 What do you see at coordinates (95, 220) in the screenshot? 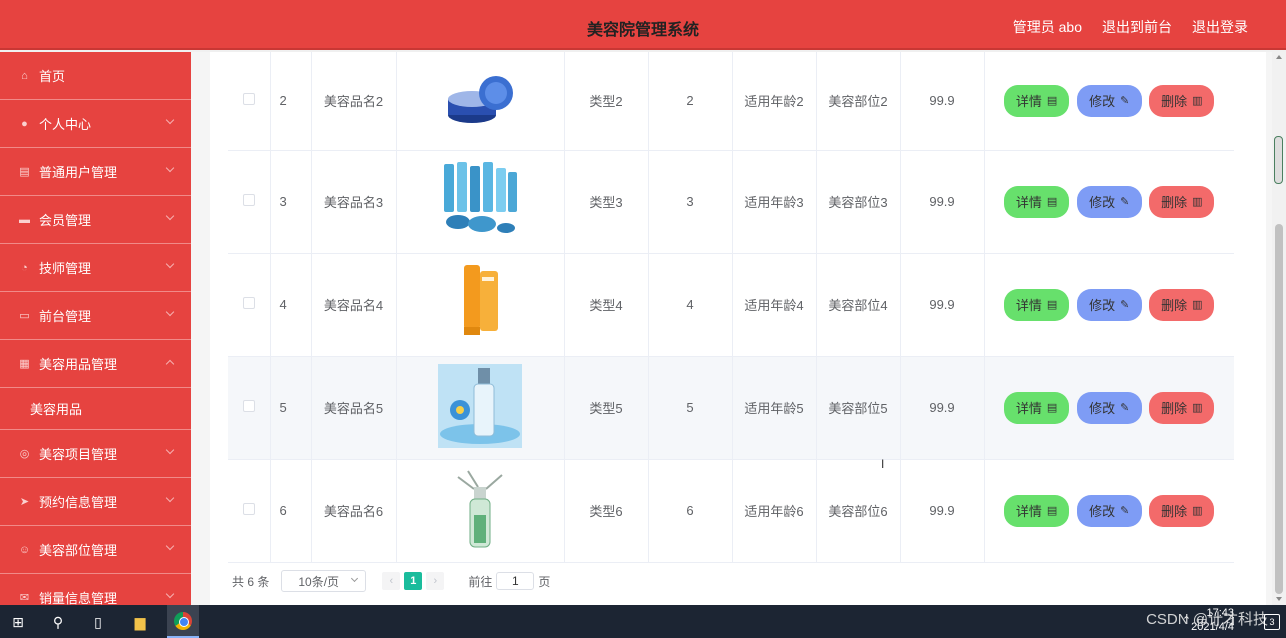
I see `sidebar-item-member-management: ▬ 会员管理` at bounding box center [95, 220].